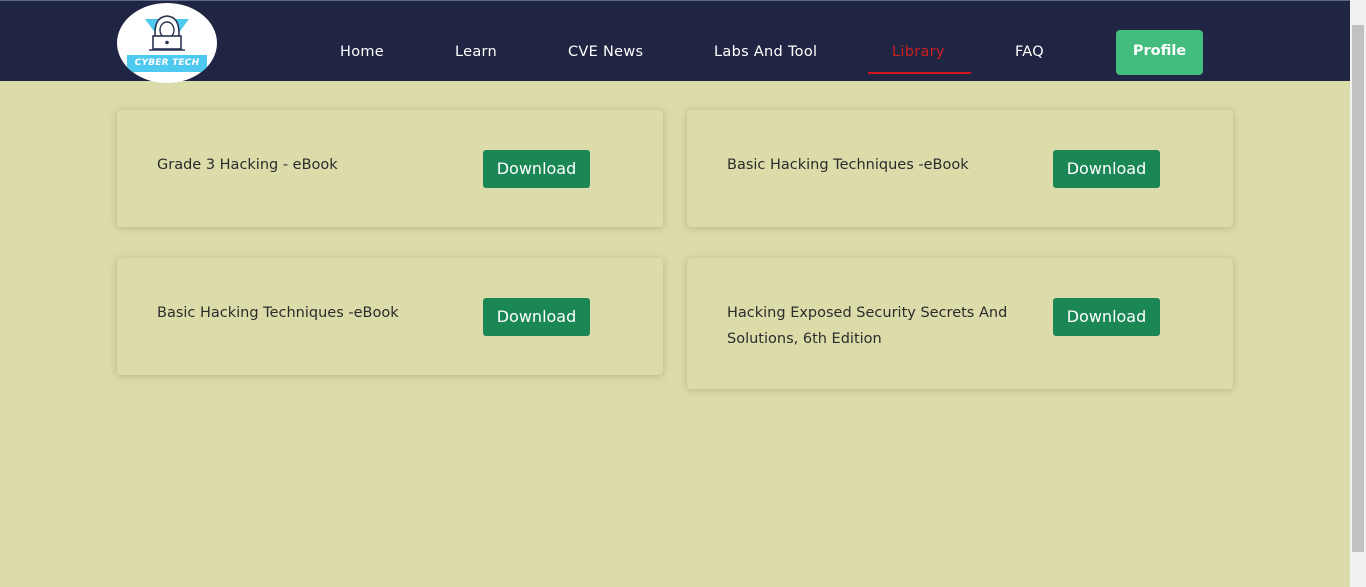 This screenshot has height=587, width=1366. Describe the element at coordinates (765, 52) in the screenshot. I see `nav-link-labs-and-tool: Labs And Tool` at that location.